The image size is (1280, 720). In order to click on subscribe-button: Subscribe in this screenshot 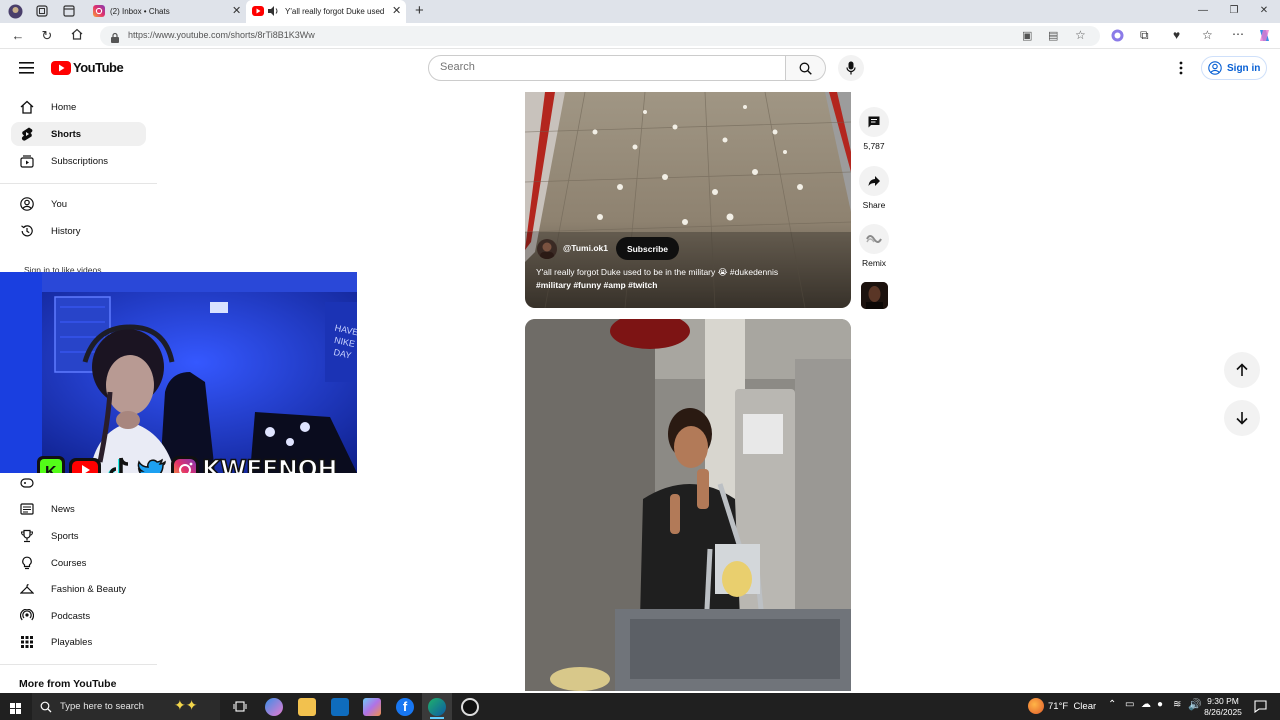, I will do `click(647, 248)`.